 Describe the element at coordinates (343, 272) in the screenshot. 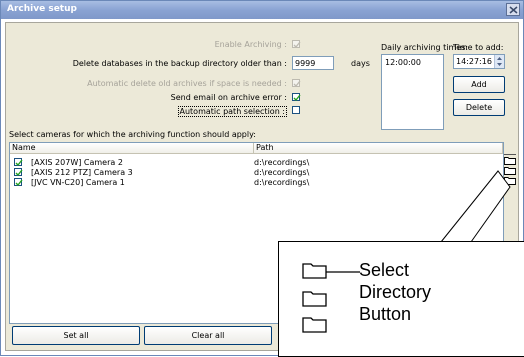

I see `callout-leader-line` at that location.